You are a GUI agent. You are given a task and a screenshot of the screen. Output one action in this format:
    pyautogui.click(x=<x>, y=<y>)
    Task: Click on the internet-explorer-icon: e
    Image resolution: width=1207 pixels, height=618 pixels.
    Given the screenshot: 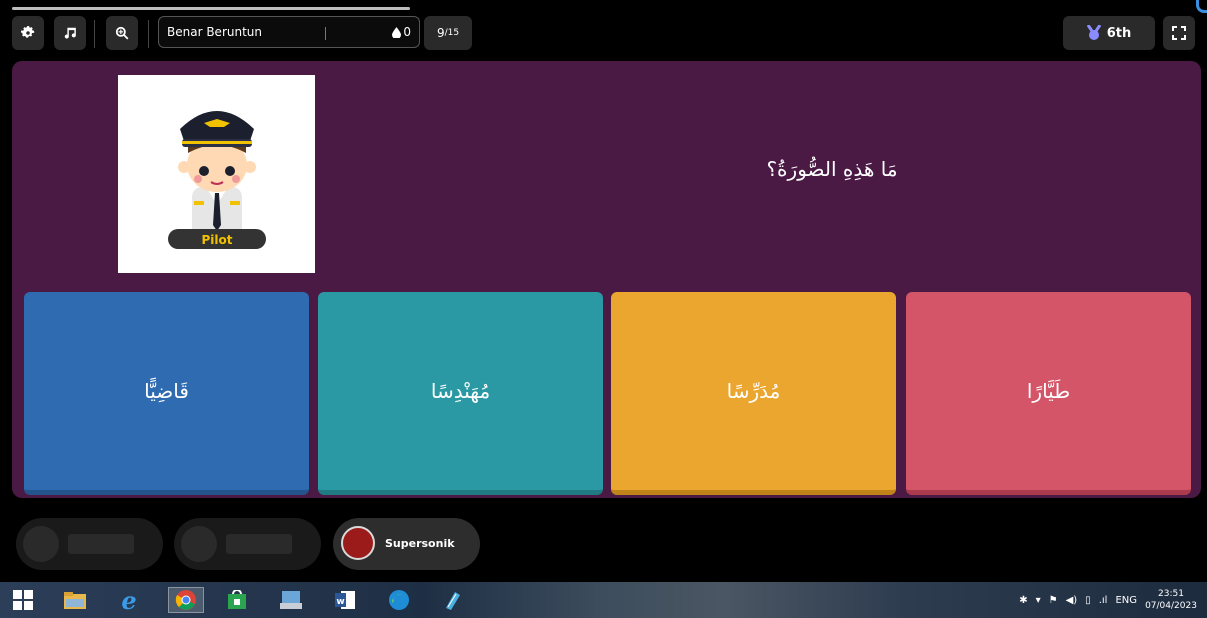 What is the action you would take?
    pyautogui.click(x=129, y=600)
    